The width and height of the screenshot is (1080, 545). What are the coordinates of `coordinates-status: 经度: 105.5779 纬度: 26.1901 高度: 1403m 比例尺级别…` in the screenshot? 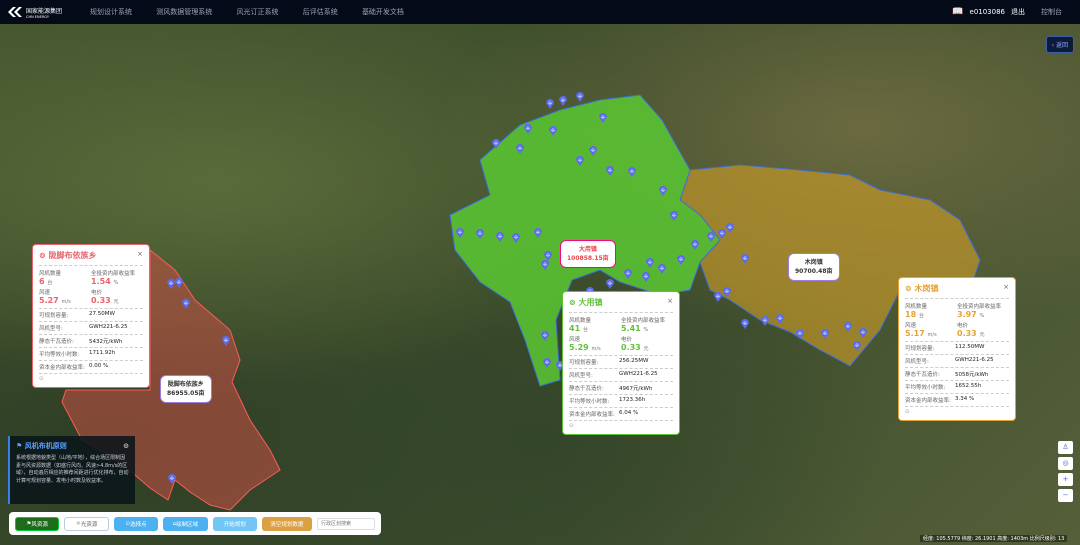 It's located at (994, 538).